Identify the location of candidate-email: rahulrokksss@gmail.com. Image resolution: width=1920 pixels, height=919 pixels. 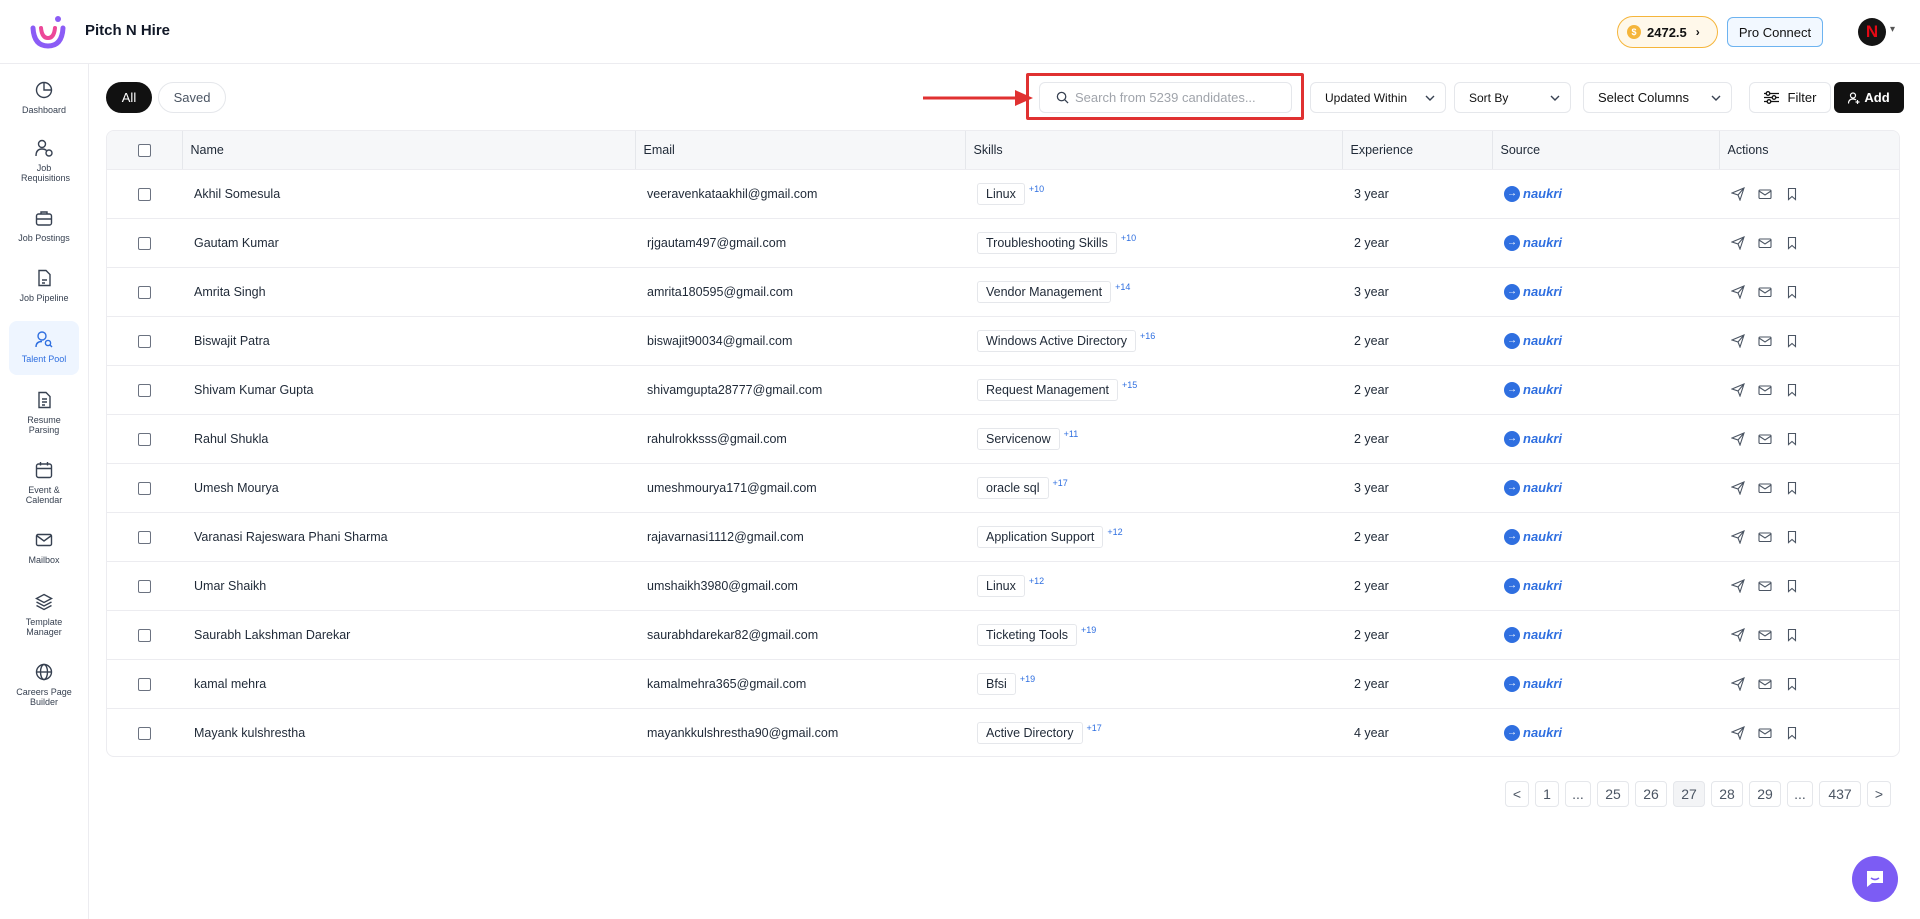
(800, 438).